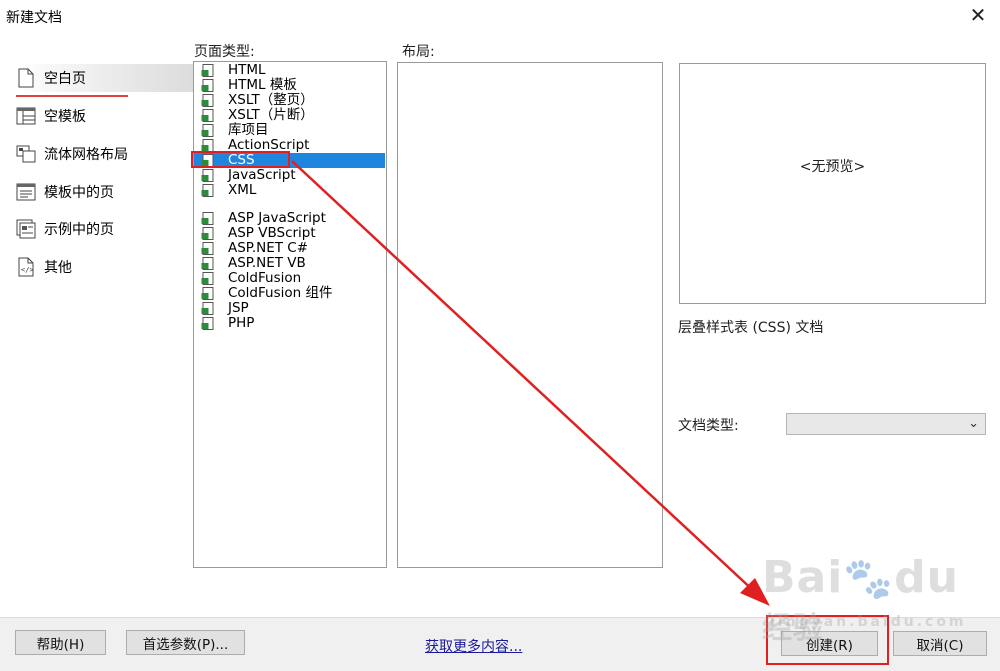  I want to click on page-type-item: ColdFusion 组件, so click(289, 293).